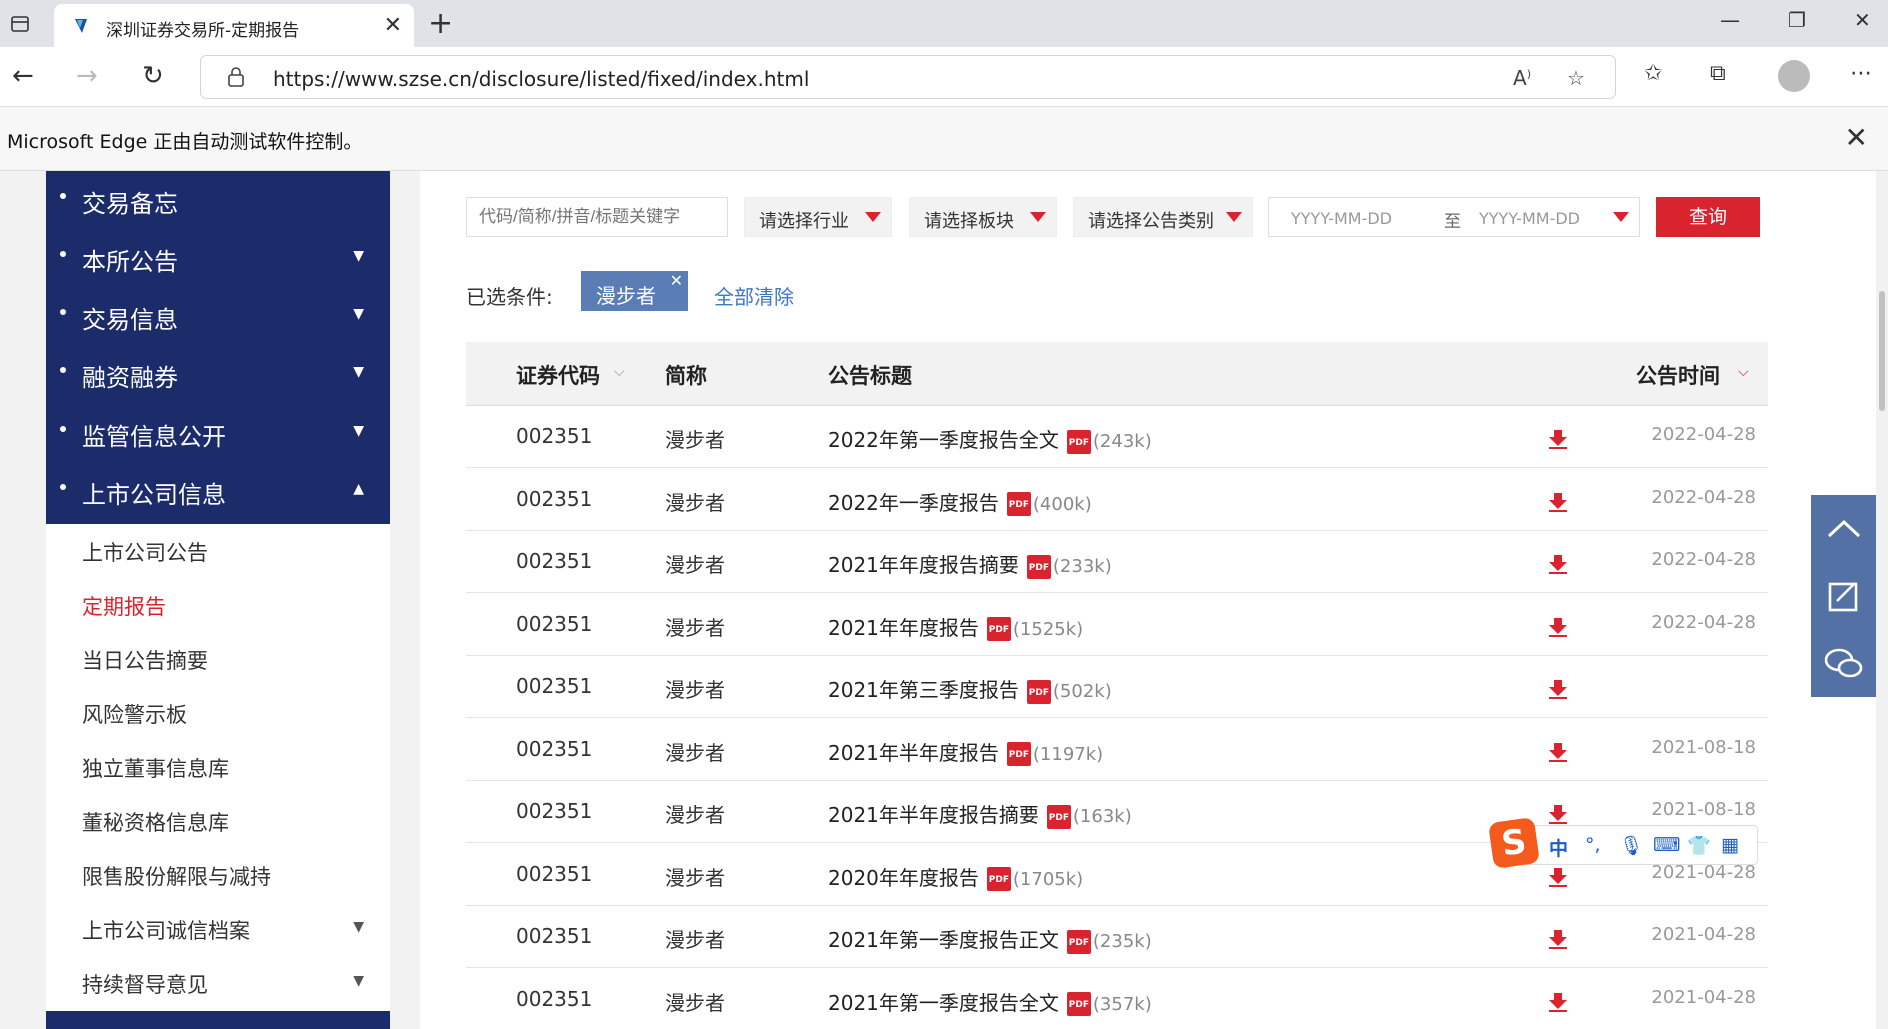 The width and height of the screenshot is (1888, 1029). I want to click on sidebar-sub-company-announcements: 上市公司公告, so click(218, 551).